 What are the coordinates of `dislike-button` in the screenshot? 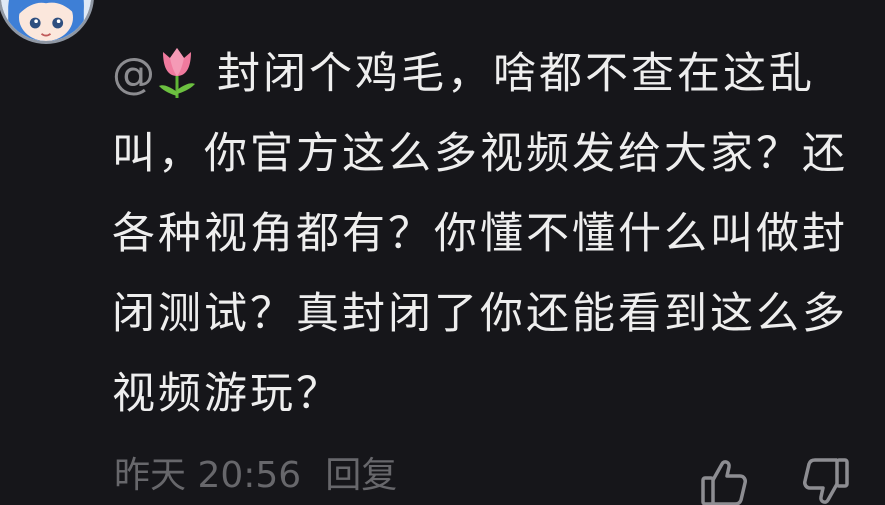 It's located at (826, 480).